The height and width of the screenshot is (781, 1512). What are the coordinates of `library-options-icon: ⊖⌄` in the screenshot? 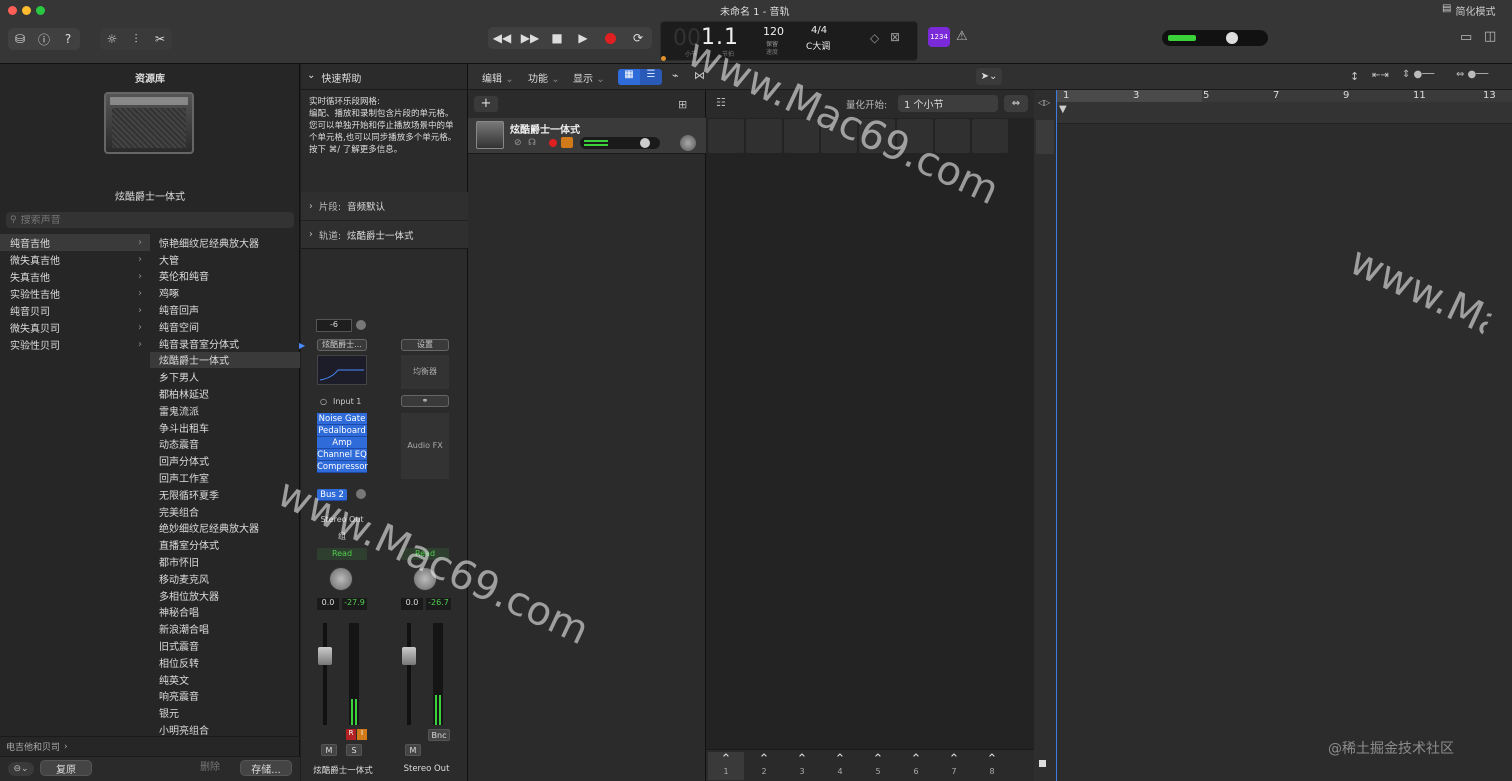 It's located at (21, 769).